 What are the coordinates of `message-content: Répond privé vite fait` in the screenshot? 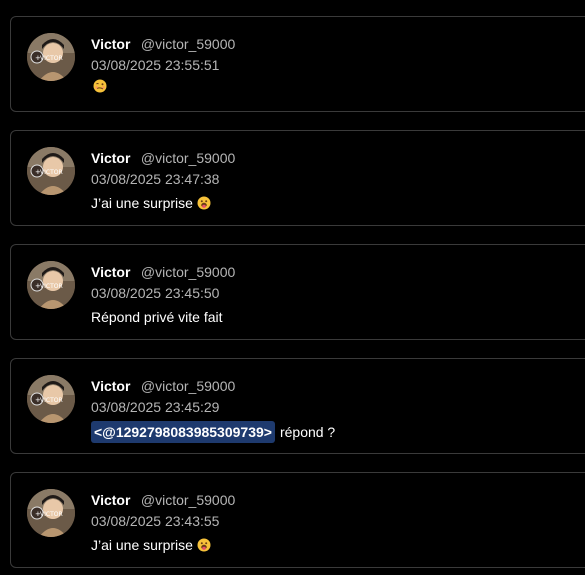 It's located at (157, 317).